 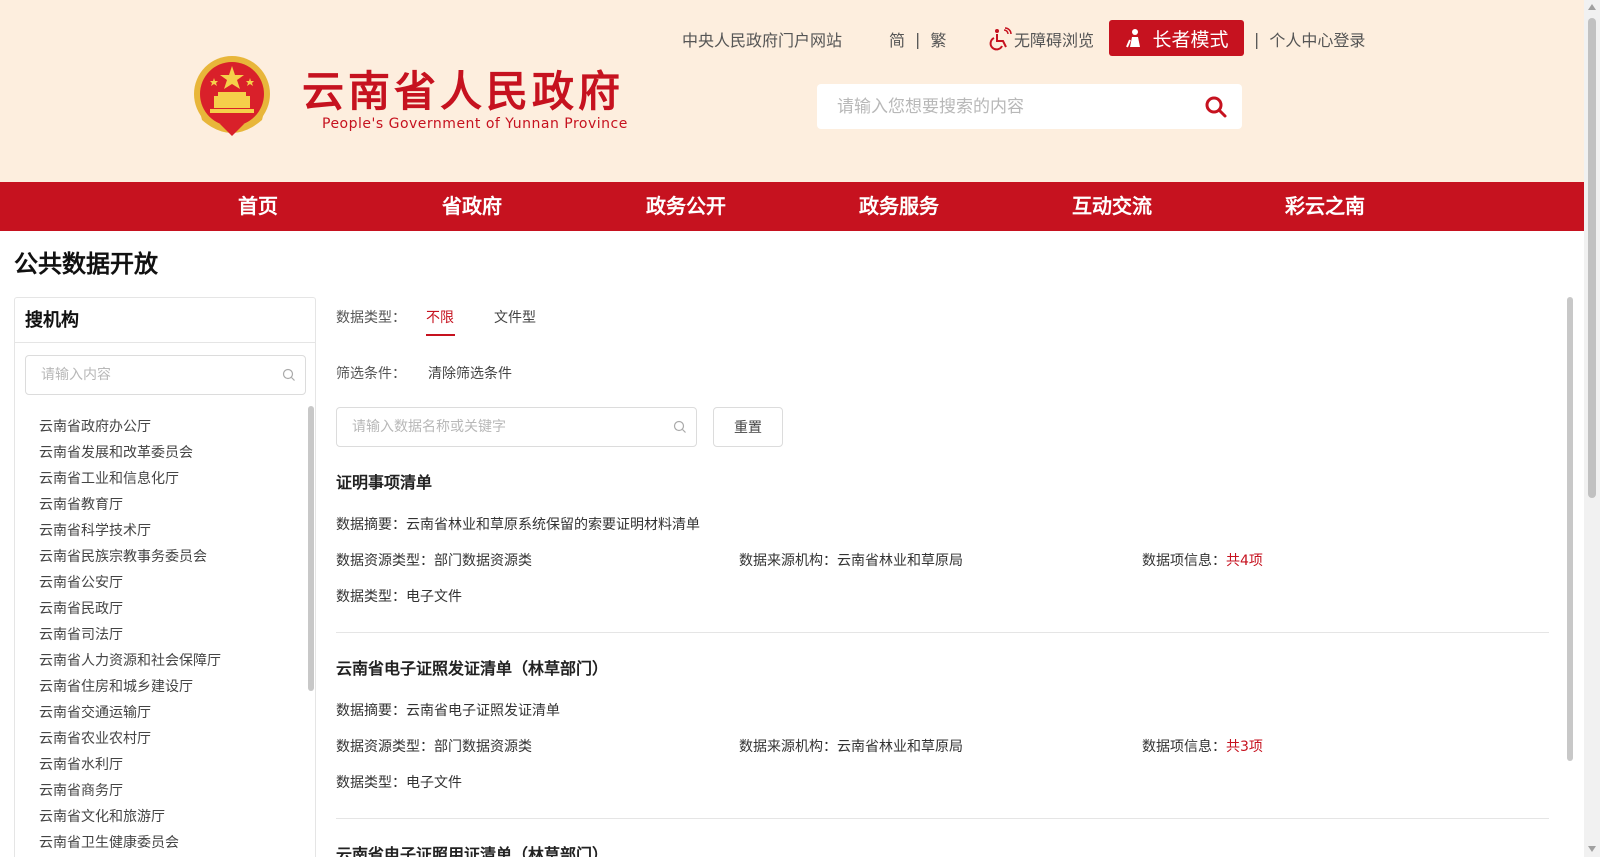 What do you see at coordinates (371, 374) in the screenshot?
I see `filter-conditions-label: 筛选条件：` at bounding box center [371, 374].